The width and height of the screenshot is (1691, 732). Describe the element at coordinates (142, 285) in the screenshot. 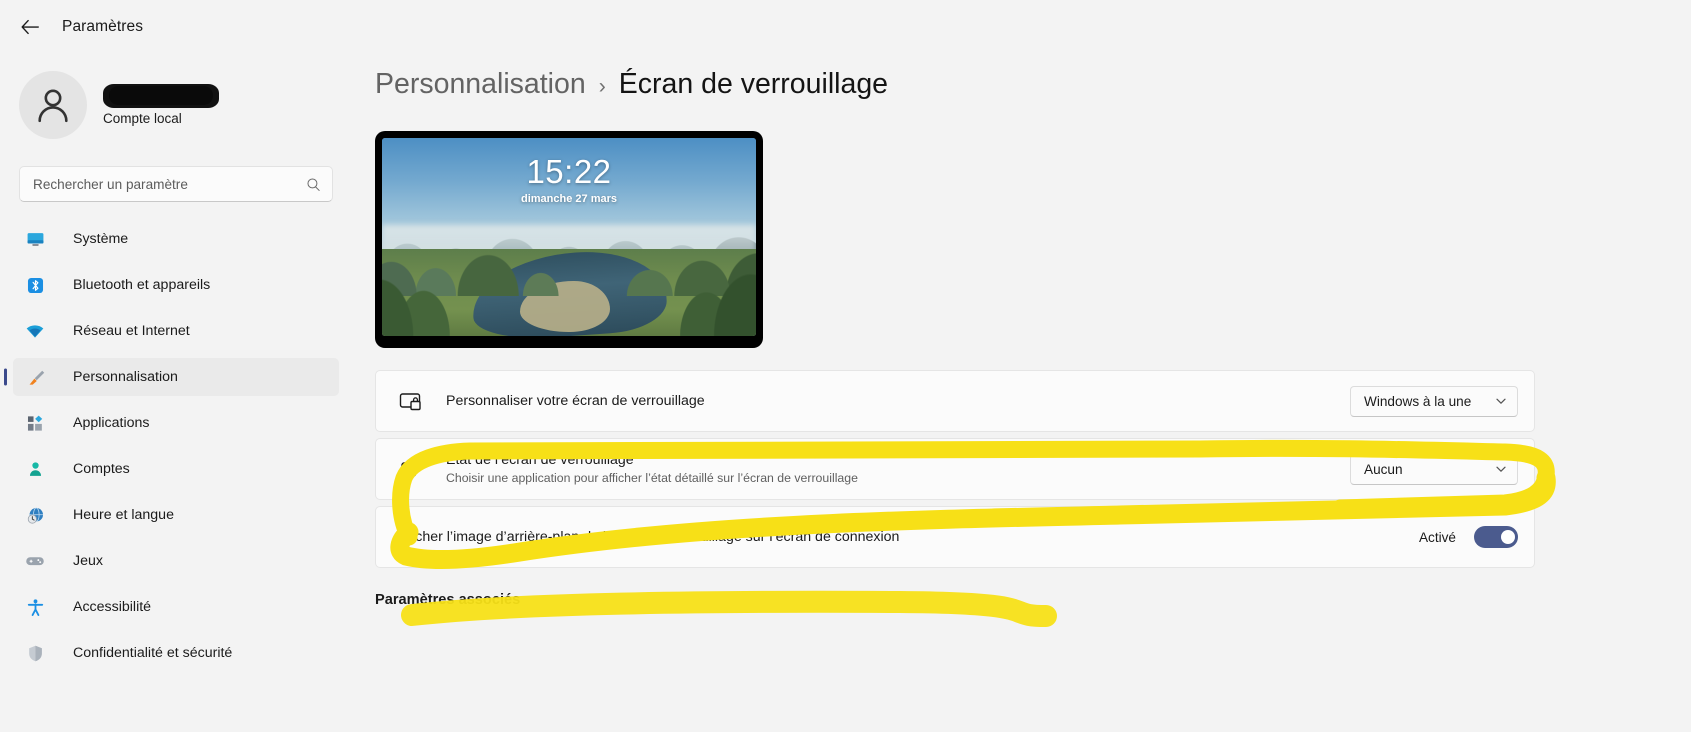

I see `sidebar-item-label: Bluetooth et appareils` at that location.